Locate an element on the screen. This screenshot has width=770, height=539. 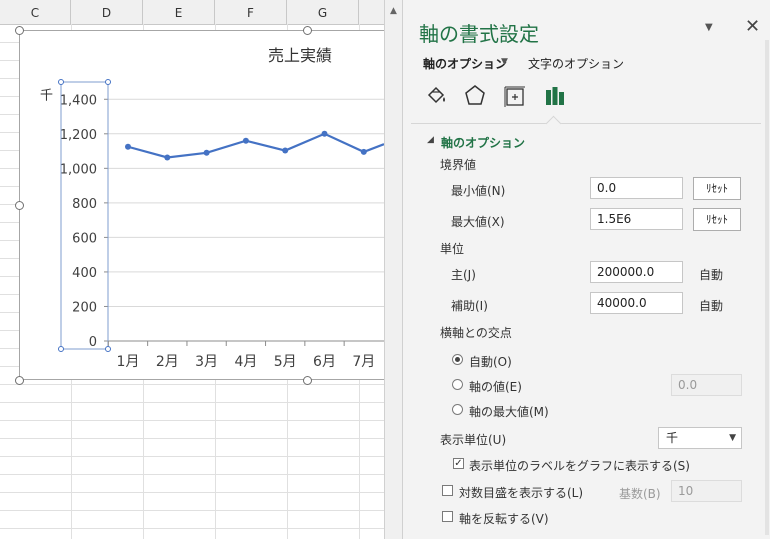
scroll-up-icon: ▲ is located at coordinates (393, 11).